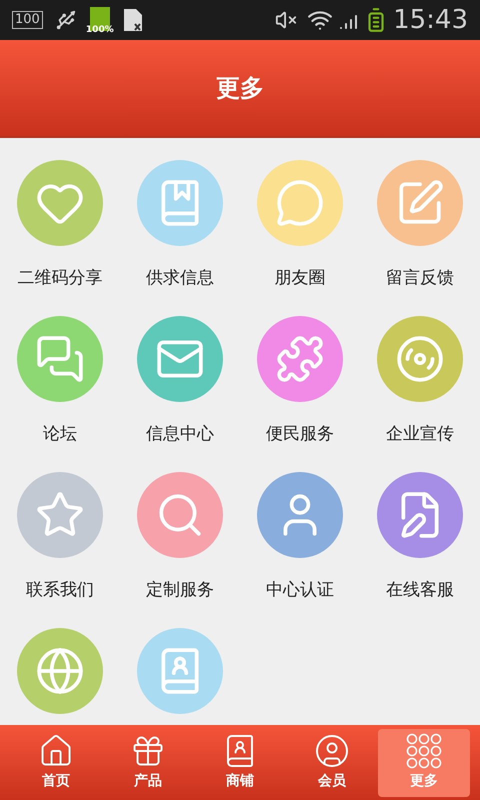 The image size is (480, 800). What do you see at coordinates (56, 762) in the screenshot?
I see `nav-tab: 首页` at bounding box center [56, 762].